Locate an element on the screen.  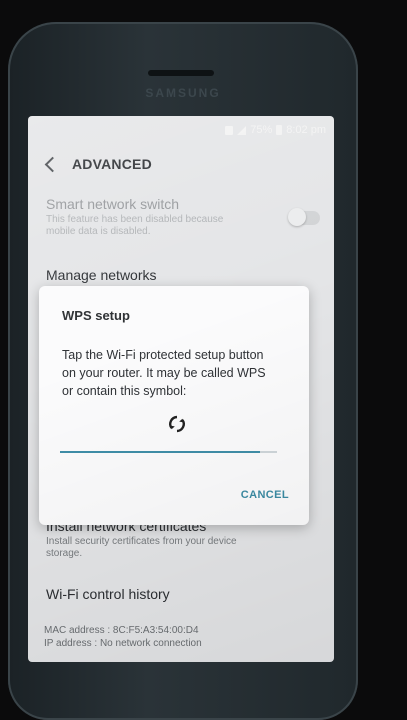
dialog-title: WPS setup is located at coordinates (96, 315).